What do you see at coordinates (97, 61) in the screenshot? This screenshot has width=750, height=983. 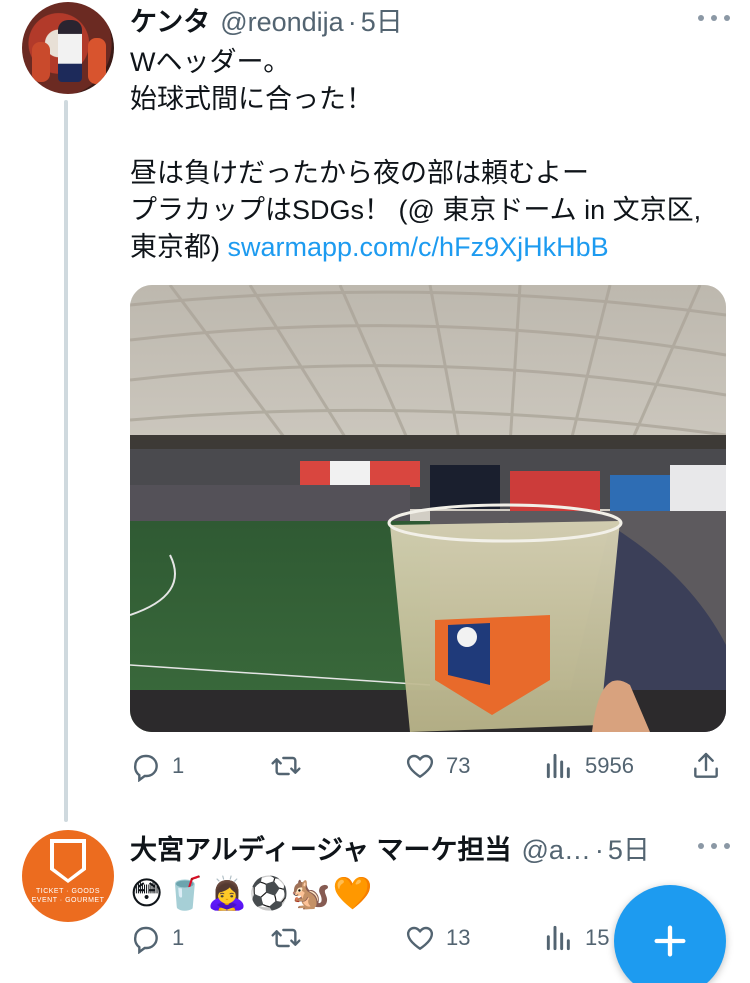 I see `avatar-figure-right` at bounding box center [97, 61].